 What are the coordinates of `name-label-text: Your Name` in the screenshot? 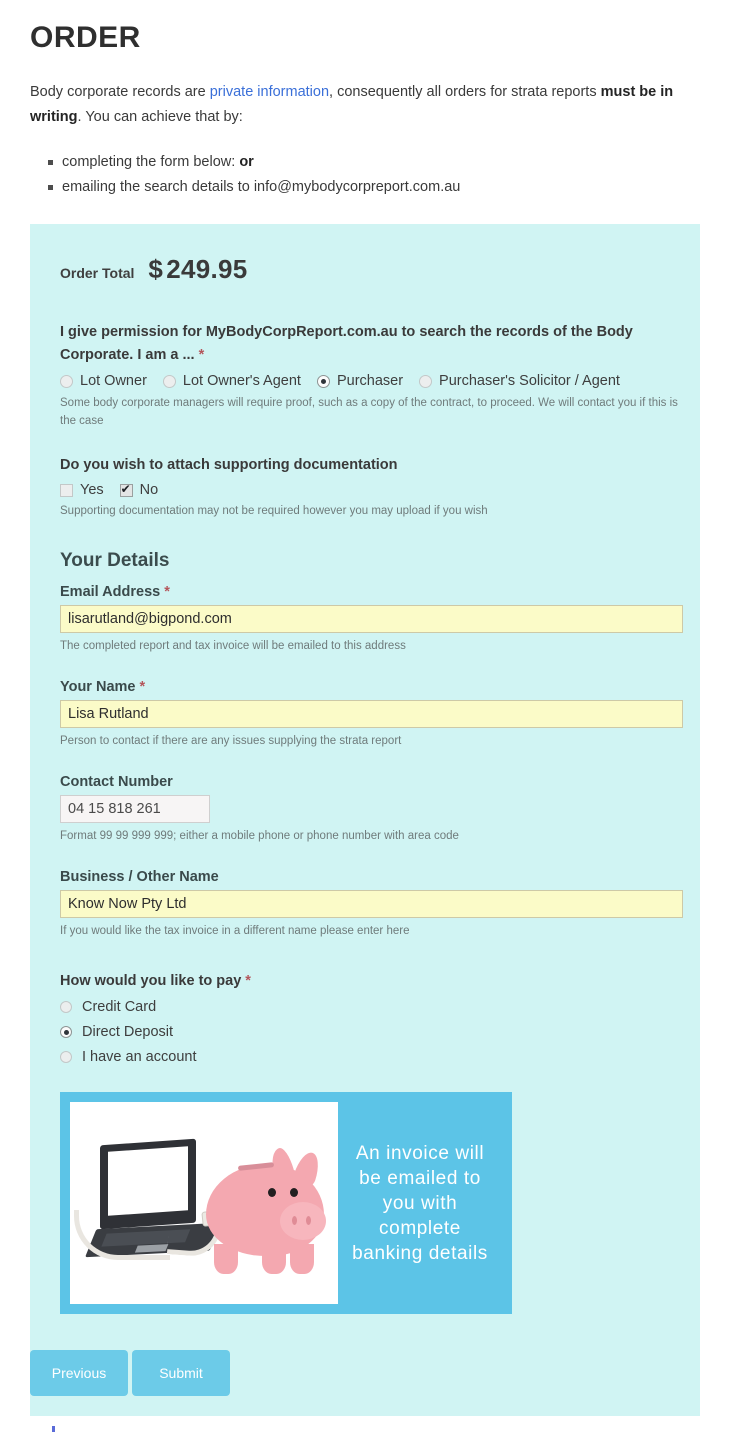 It's located at (98, 687).